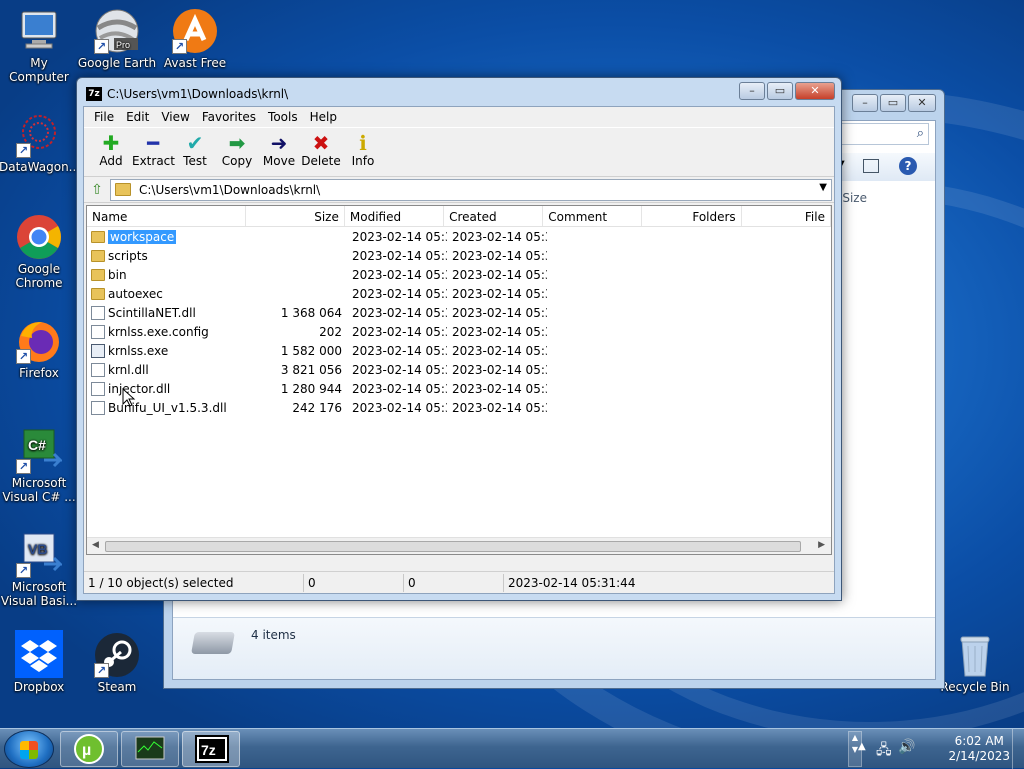 The width and height of the screenshot is (1024, 769). Describe the element at coordinates (471, 190) in the screenshot. I see `address-input: C:\Users\vm1\Downloads\krnl\ ▼` at that location.